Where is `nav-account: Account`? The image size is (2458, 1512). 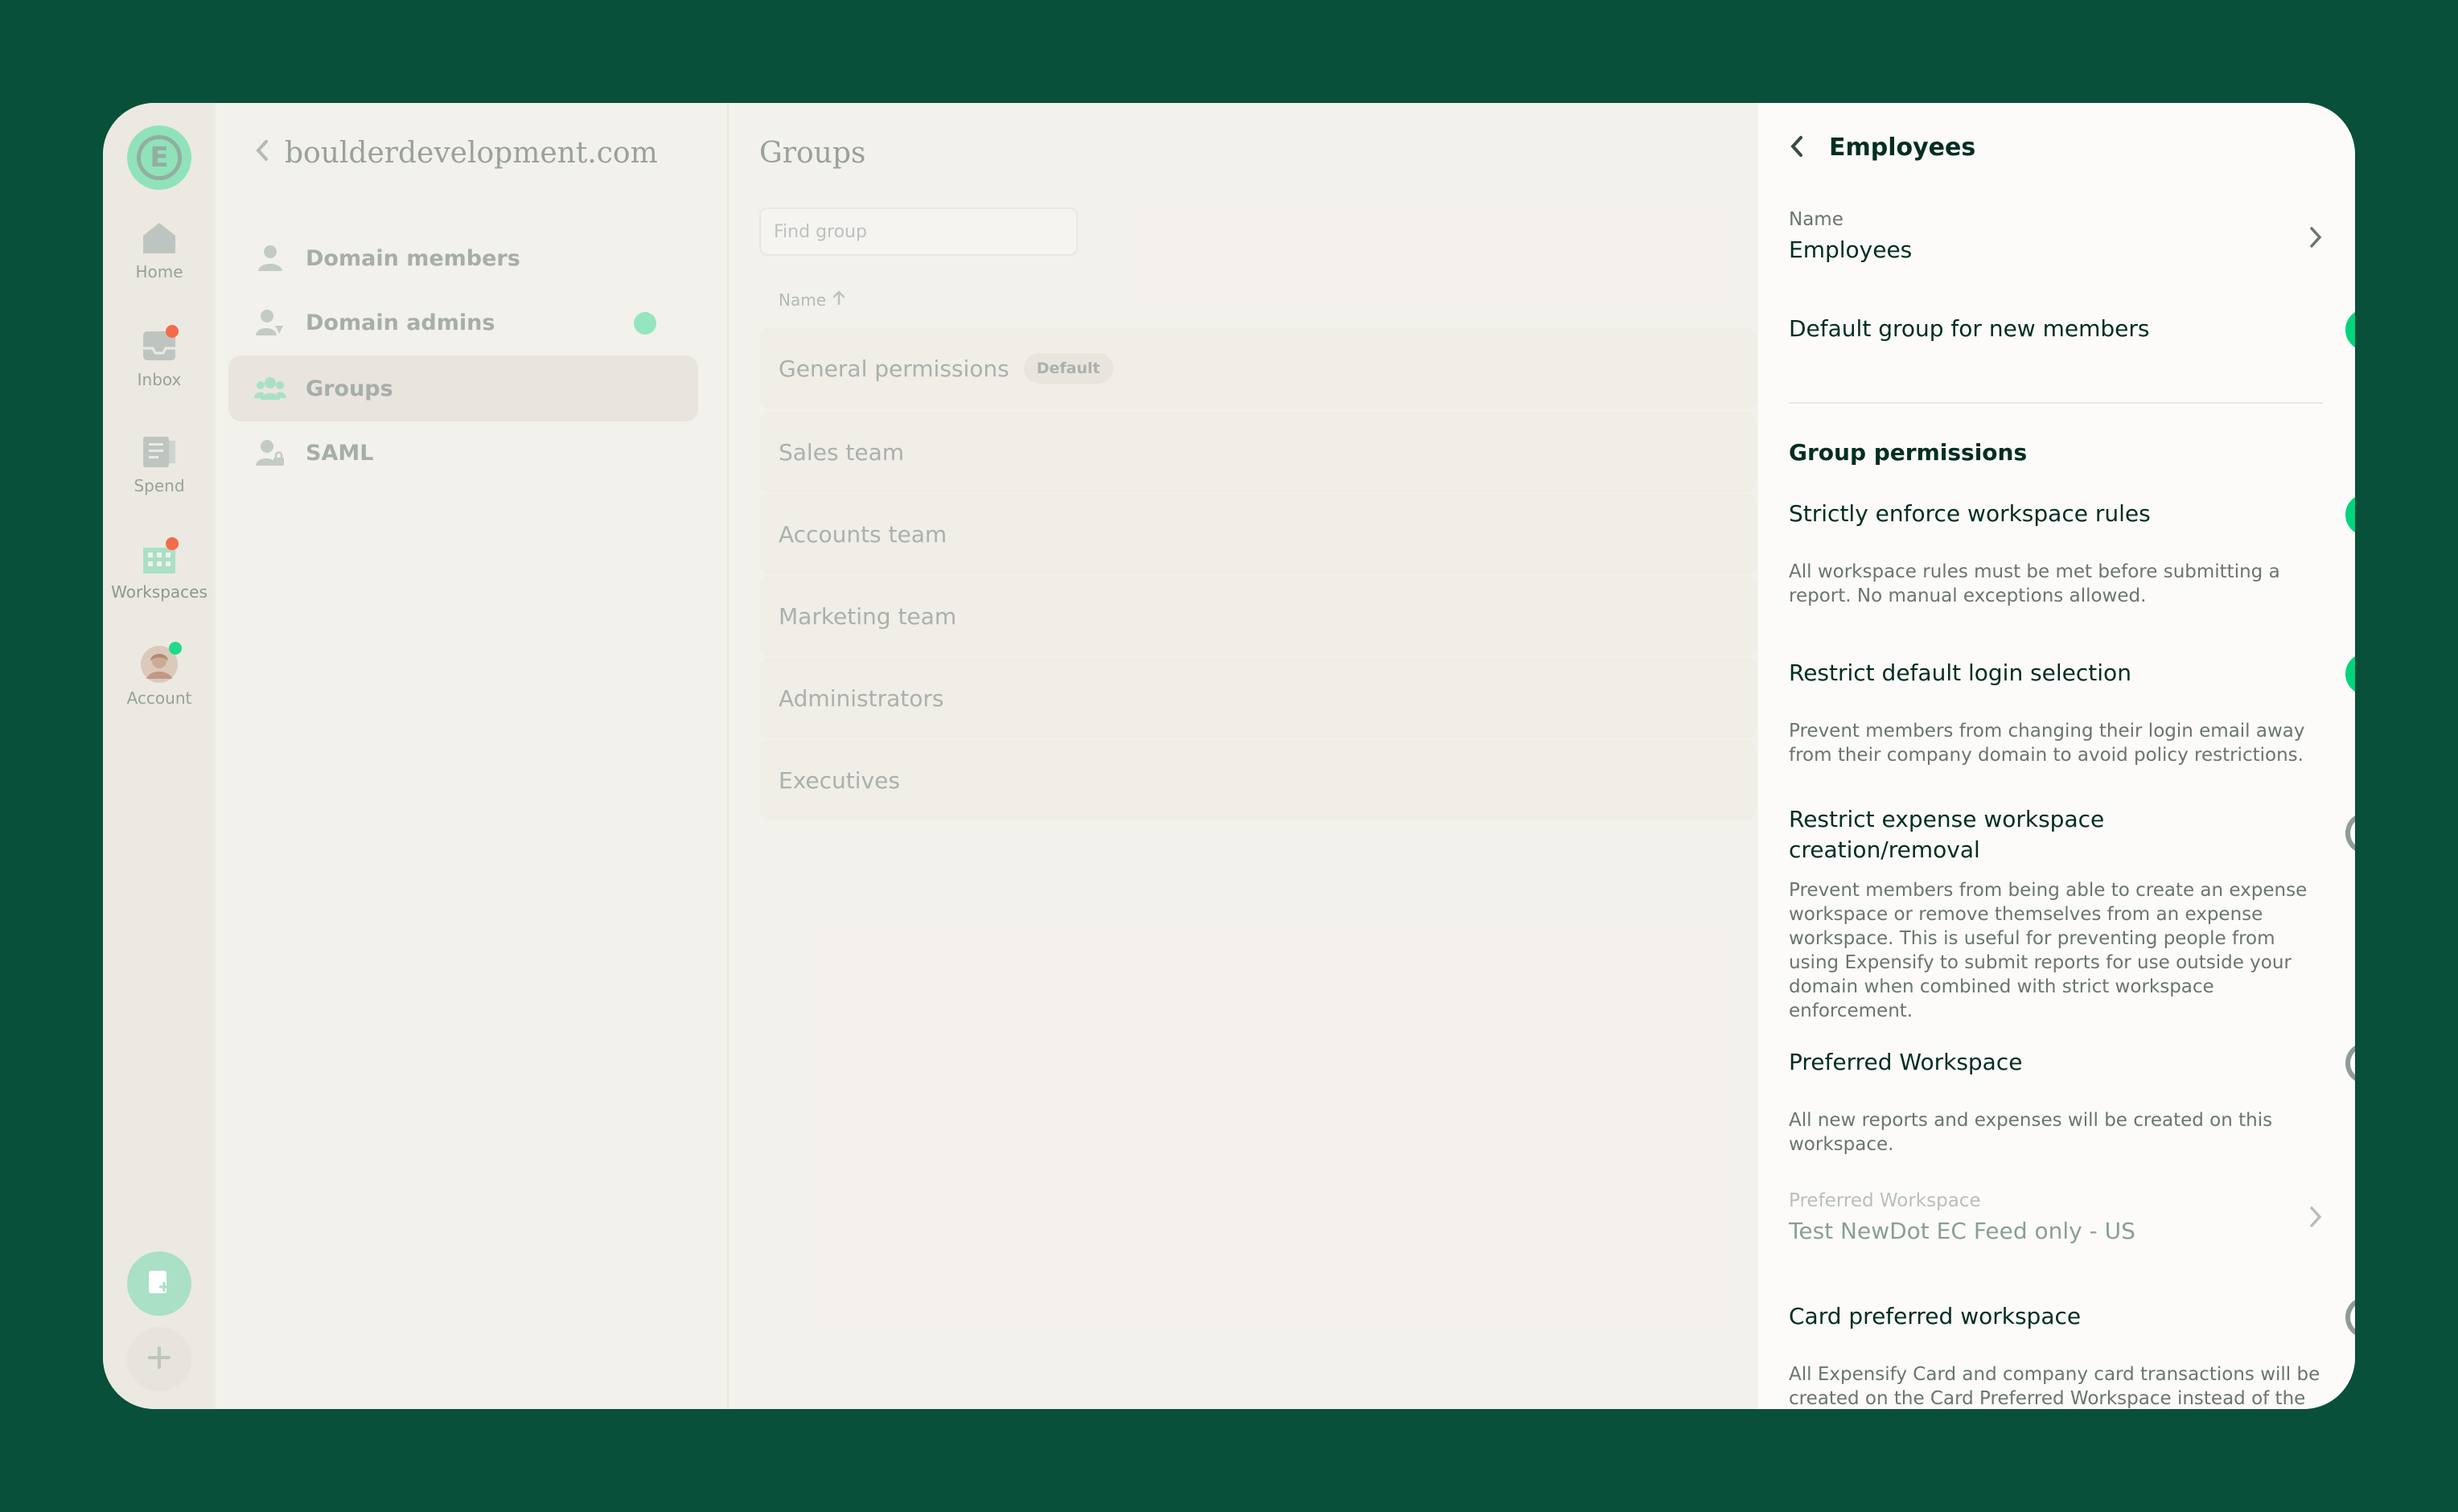 nav-account: Account is located at coordinates (159, 675).